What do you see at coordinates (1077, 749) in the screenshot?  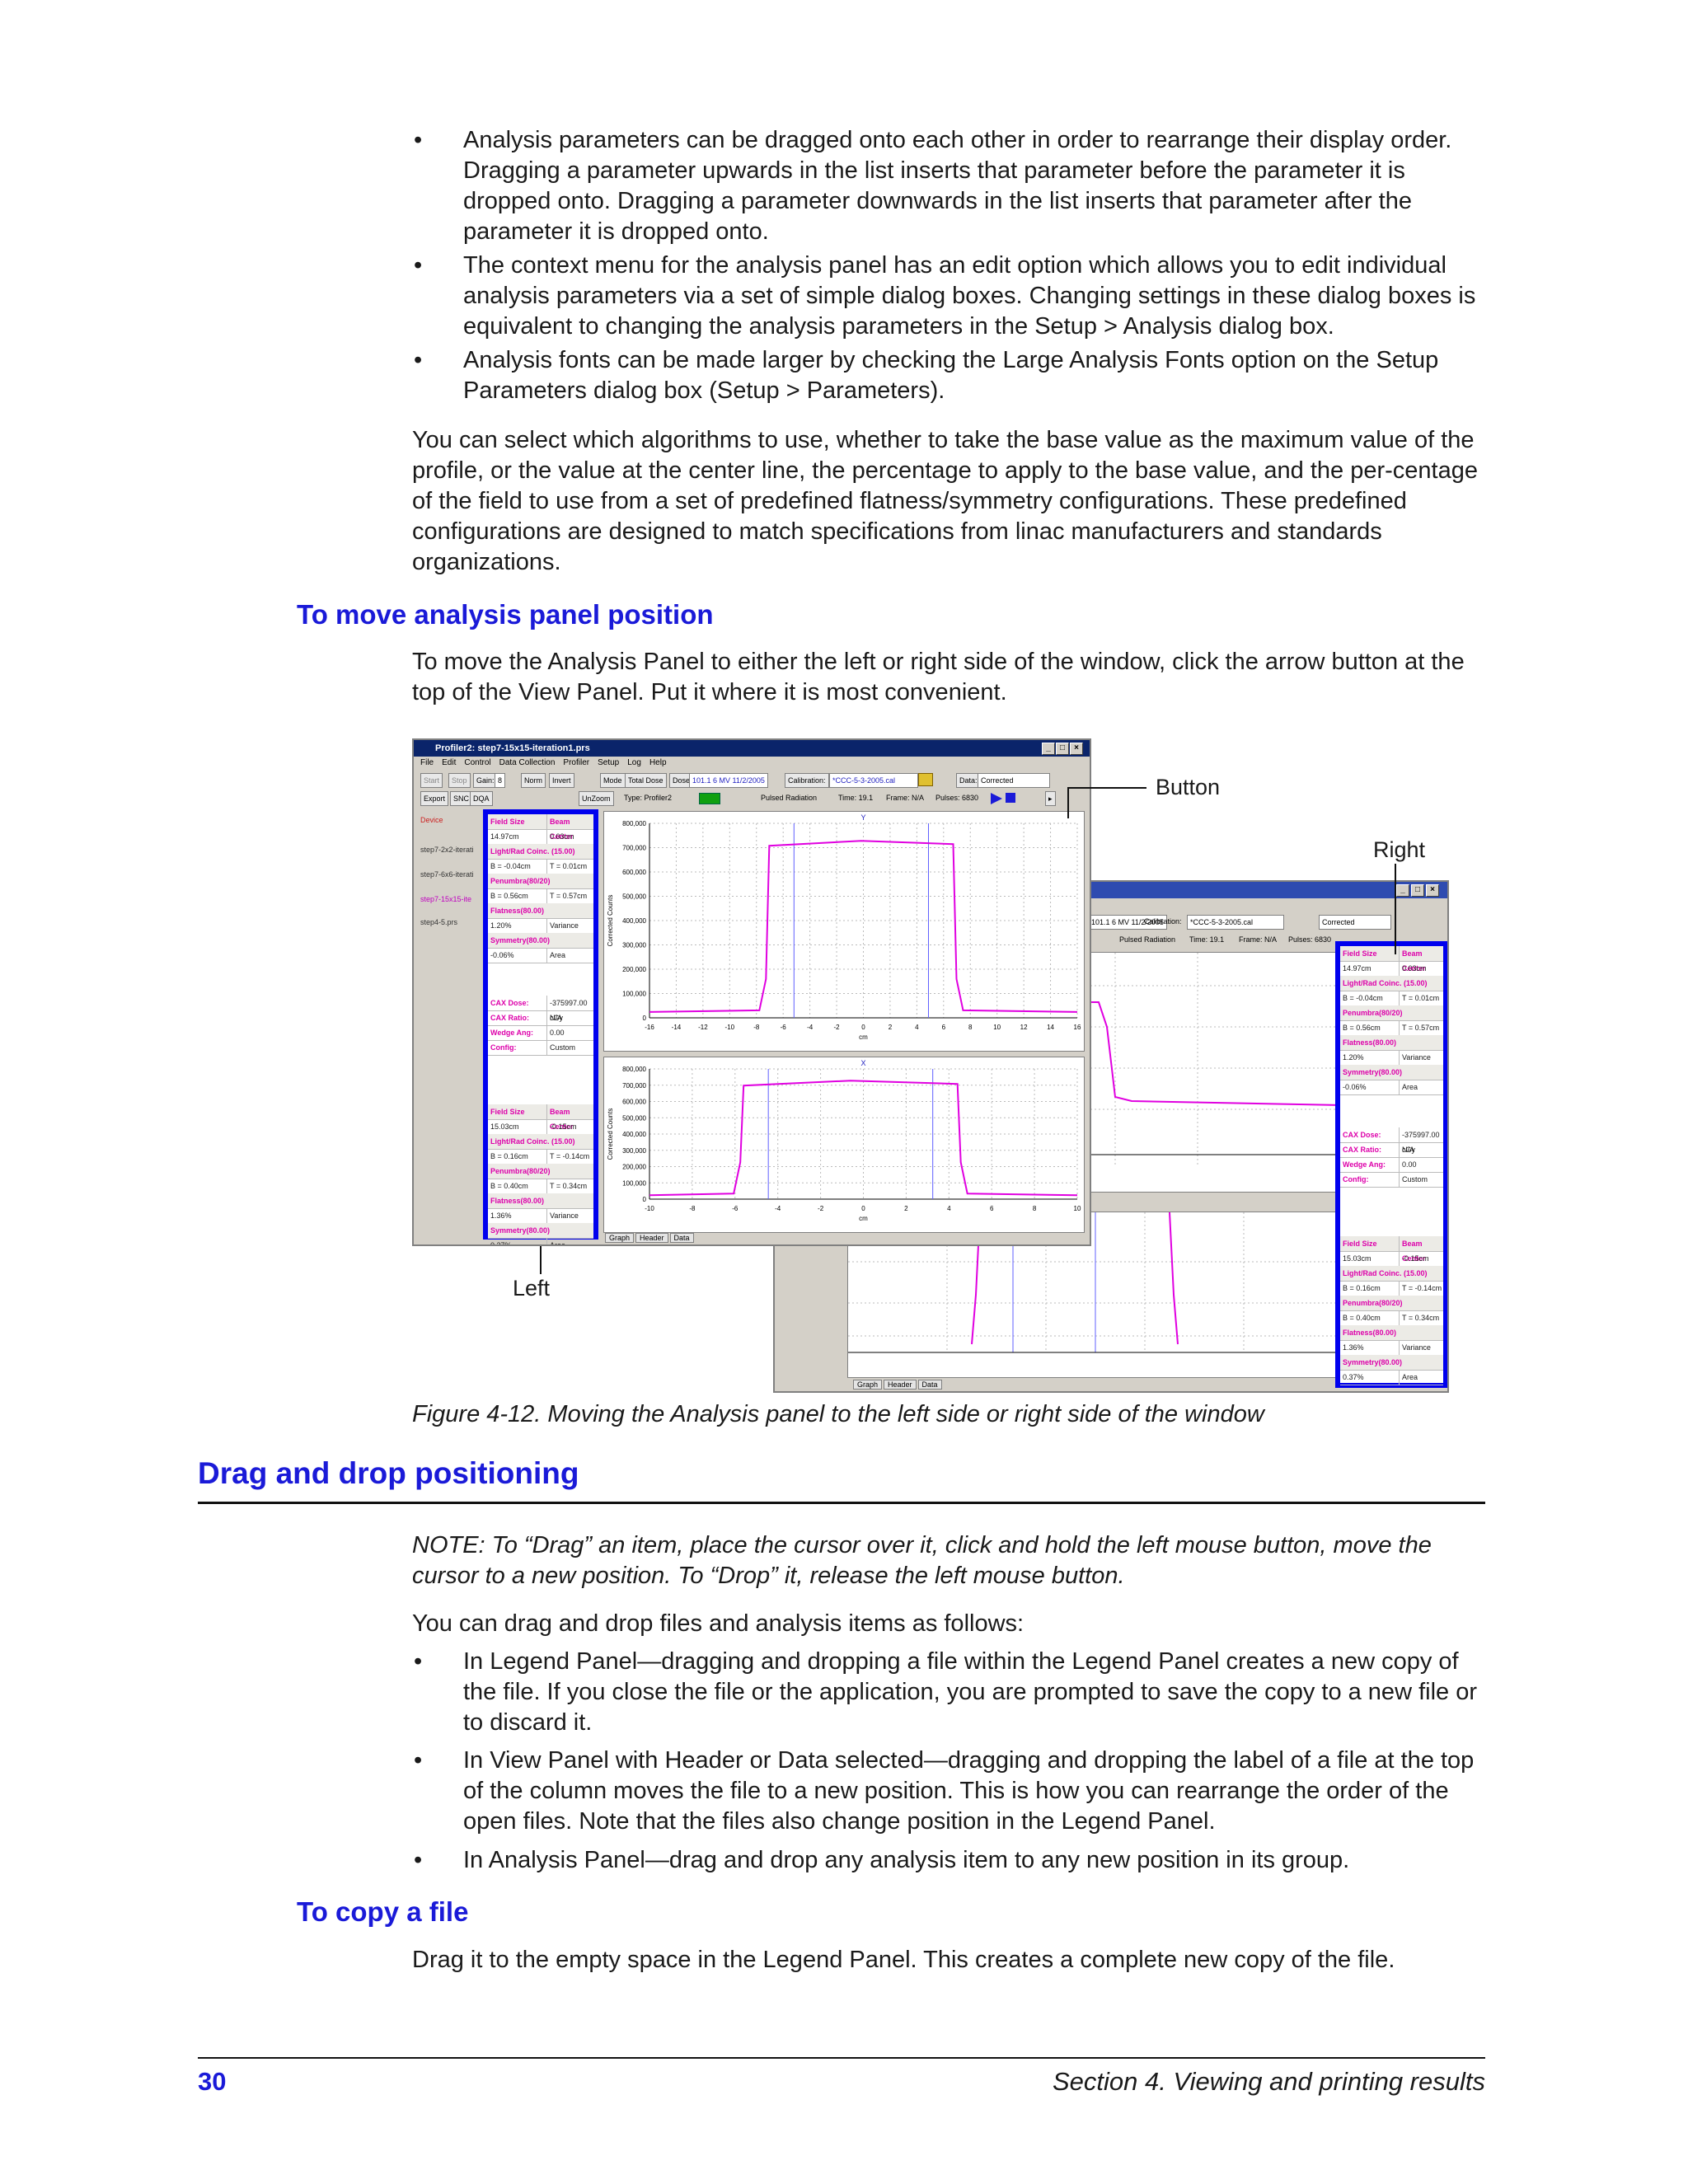 I see `close-icon: ×` at bounding box center [1077, 749].